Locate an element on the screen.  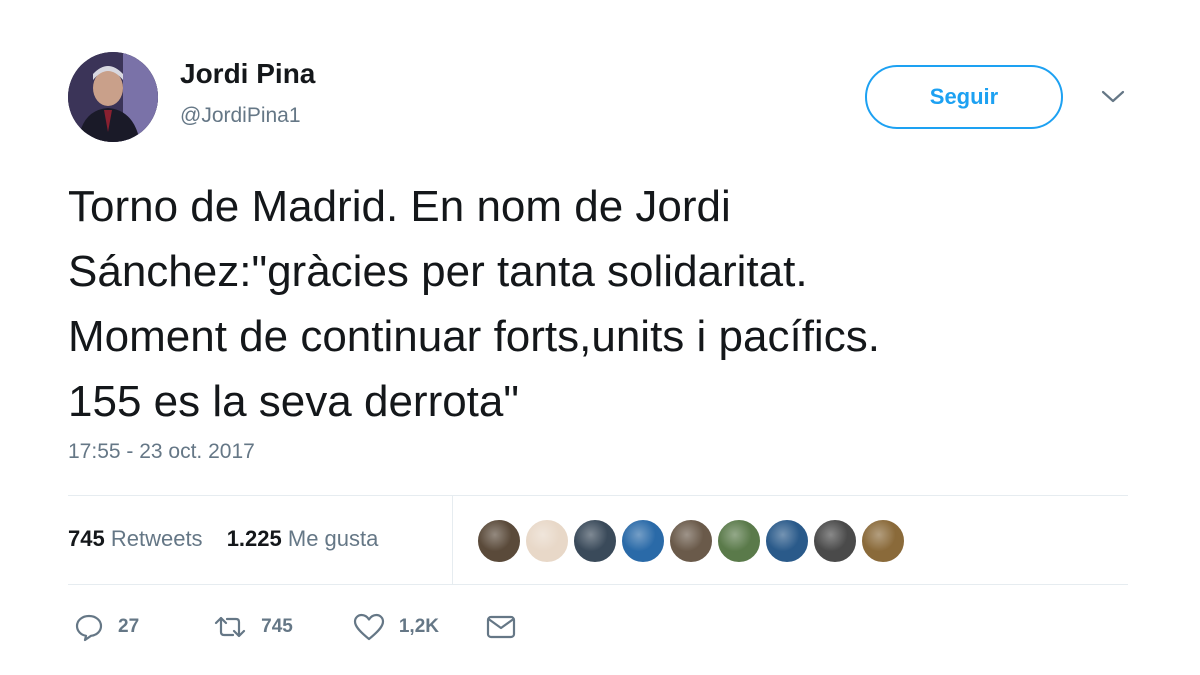
tweet-actions: 27 745 1,2K is located at coordinates (318, 627).